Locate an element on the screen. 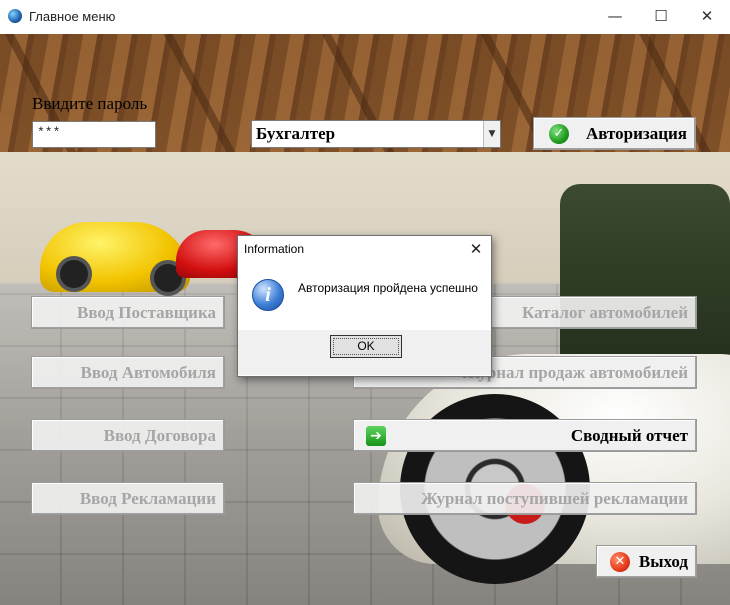  dialog-close-button: ✕ is located at coordinates (476, 249).